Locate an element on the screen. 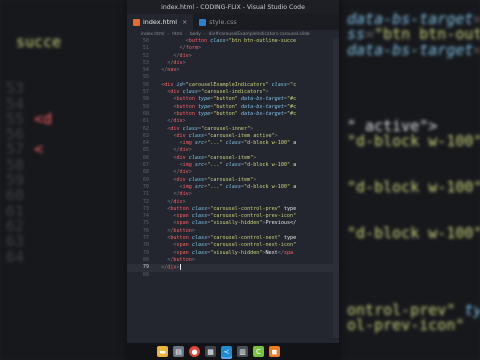  code-text: <div class="carousel-inner"> is located at coordinates (210, 128).